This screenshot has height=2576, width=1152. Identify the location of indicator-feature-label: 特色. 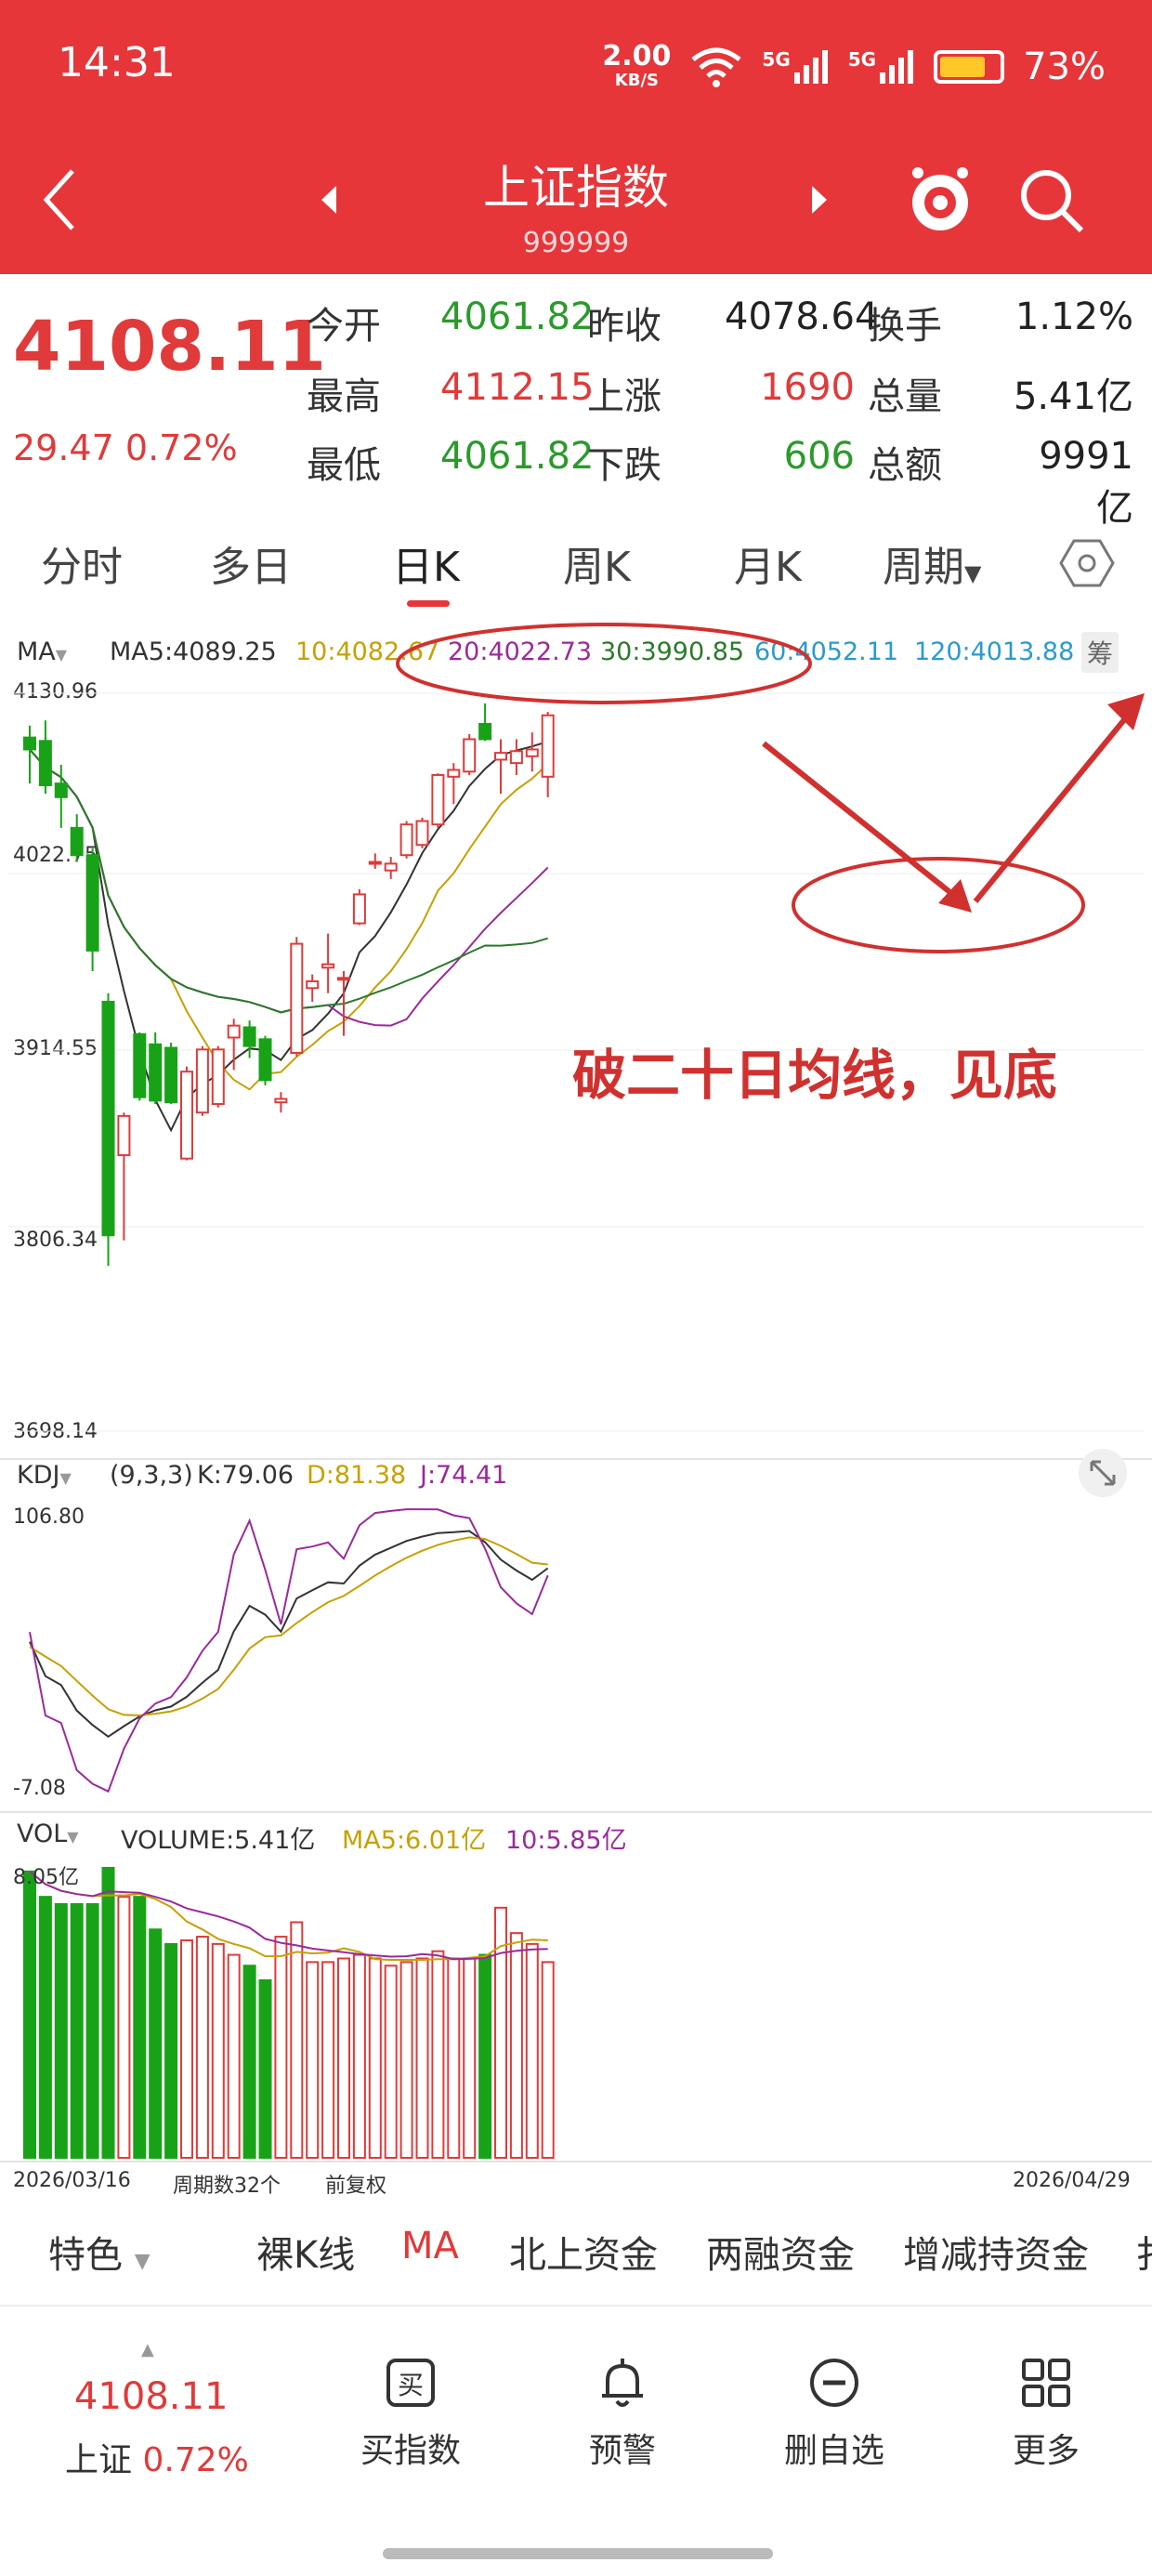
(85, 2255).